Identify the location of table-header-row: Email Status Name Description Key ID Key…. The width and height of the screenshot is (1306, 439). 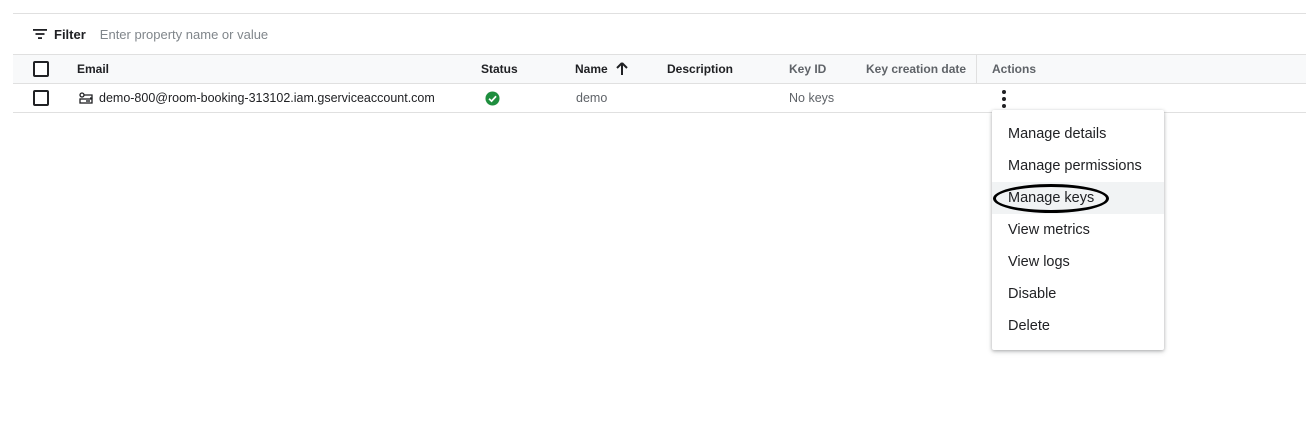
(659, 69).